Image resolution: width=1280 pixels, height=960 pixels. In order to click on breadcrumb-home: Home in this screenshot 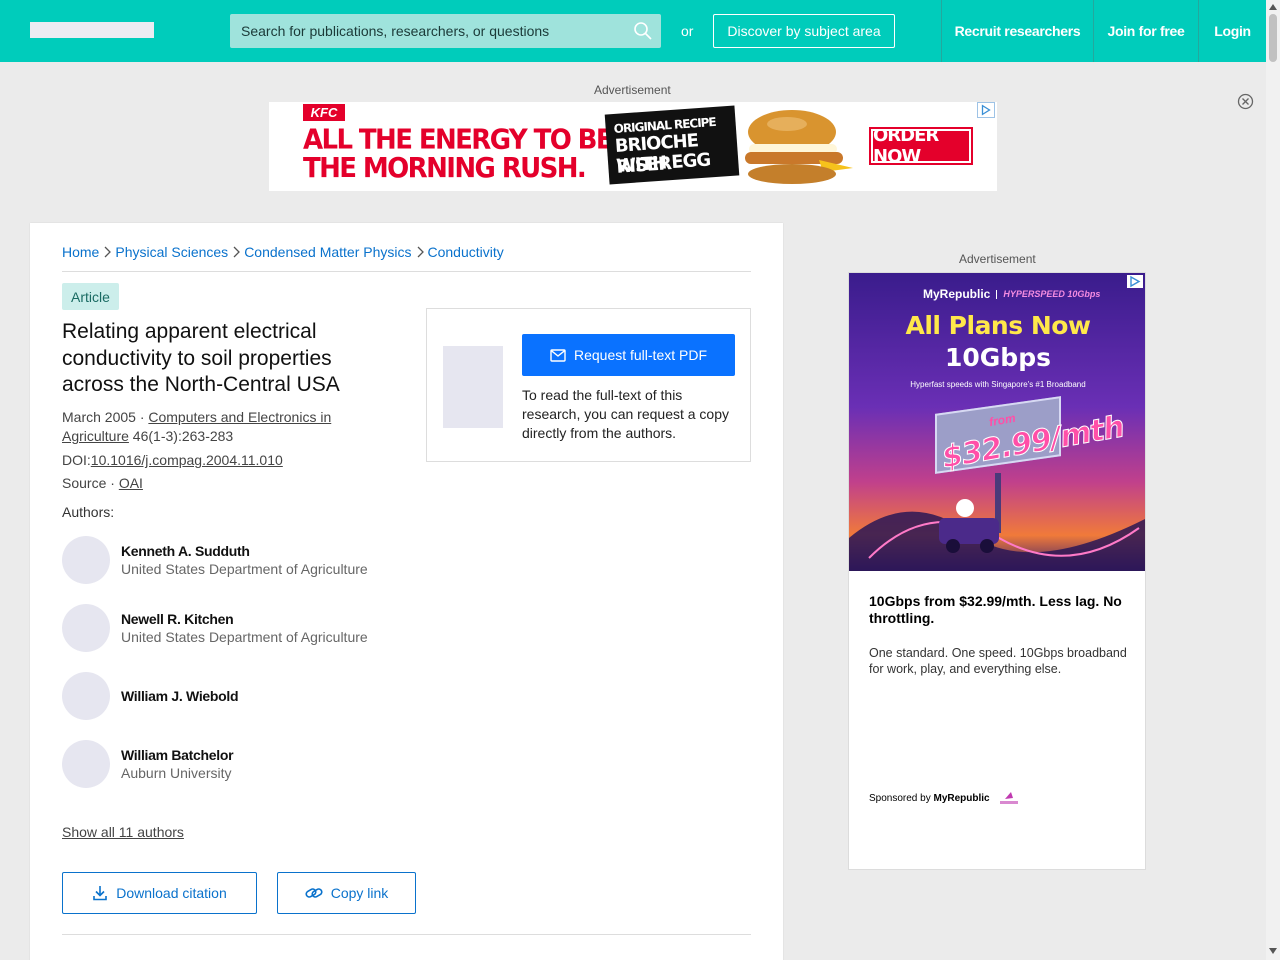, I will do `click(80, 252)`.